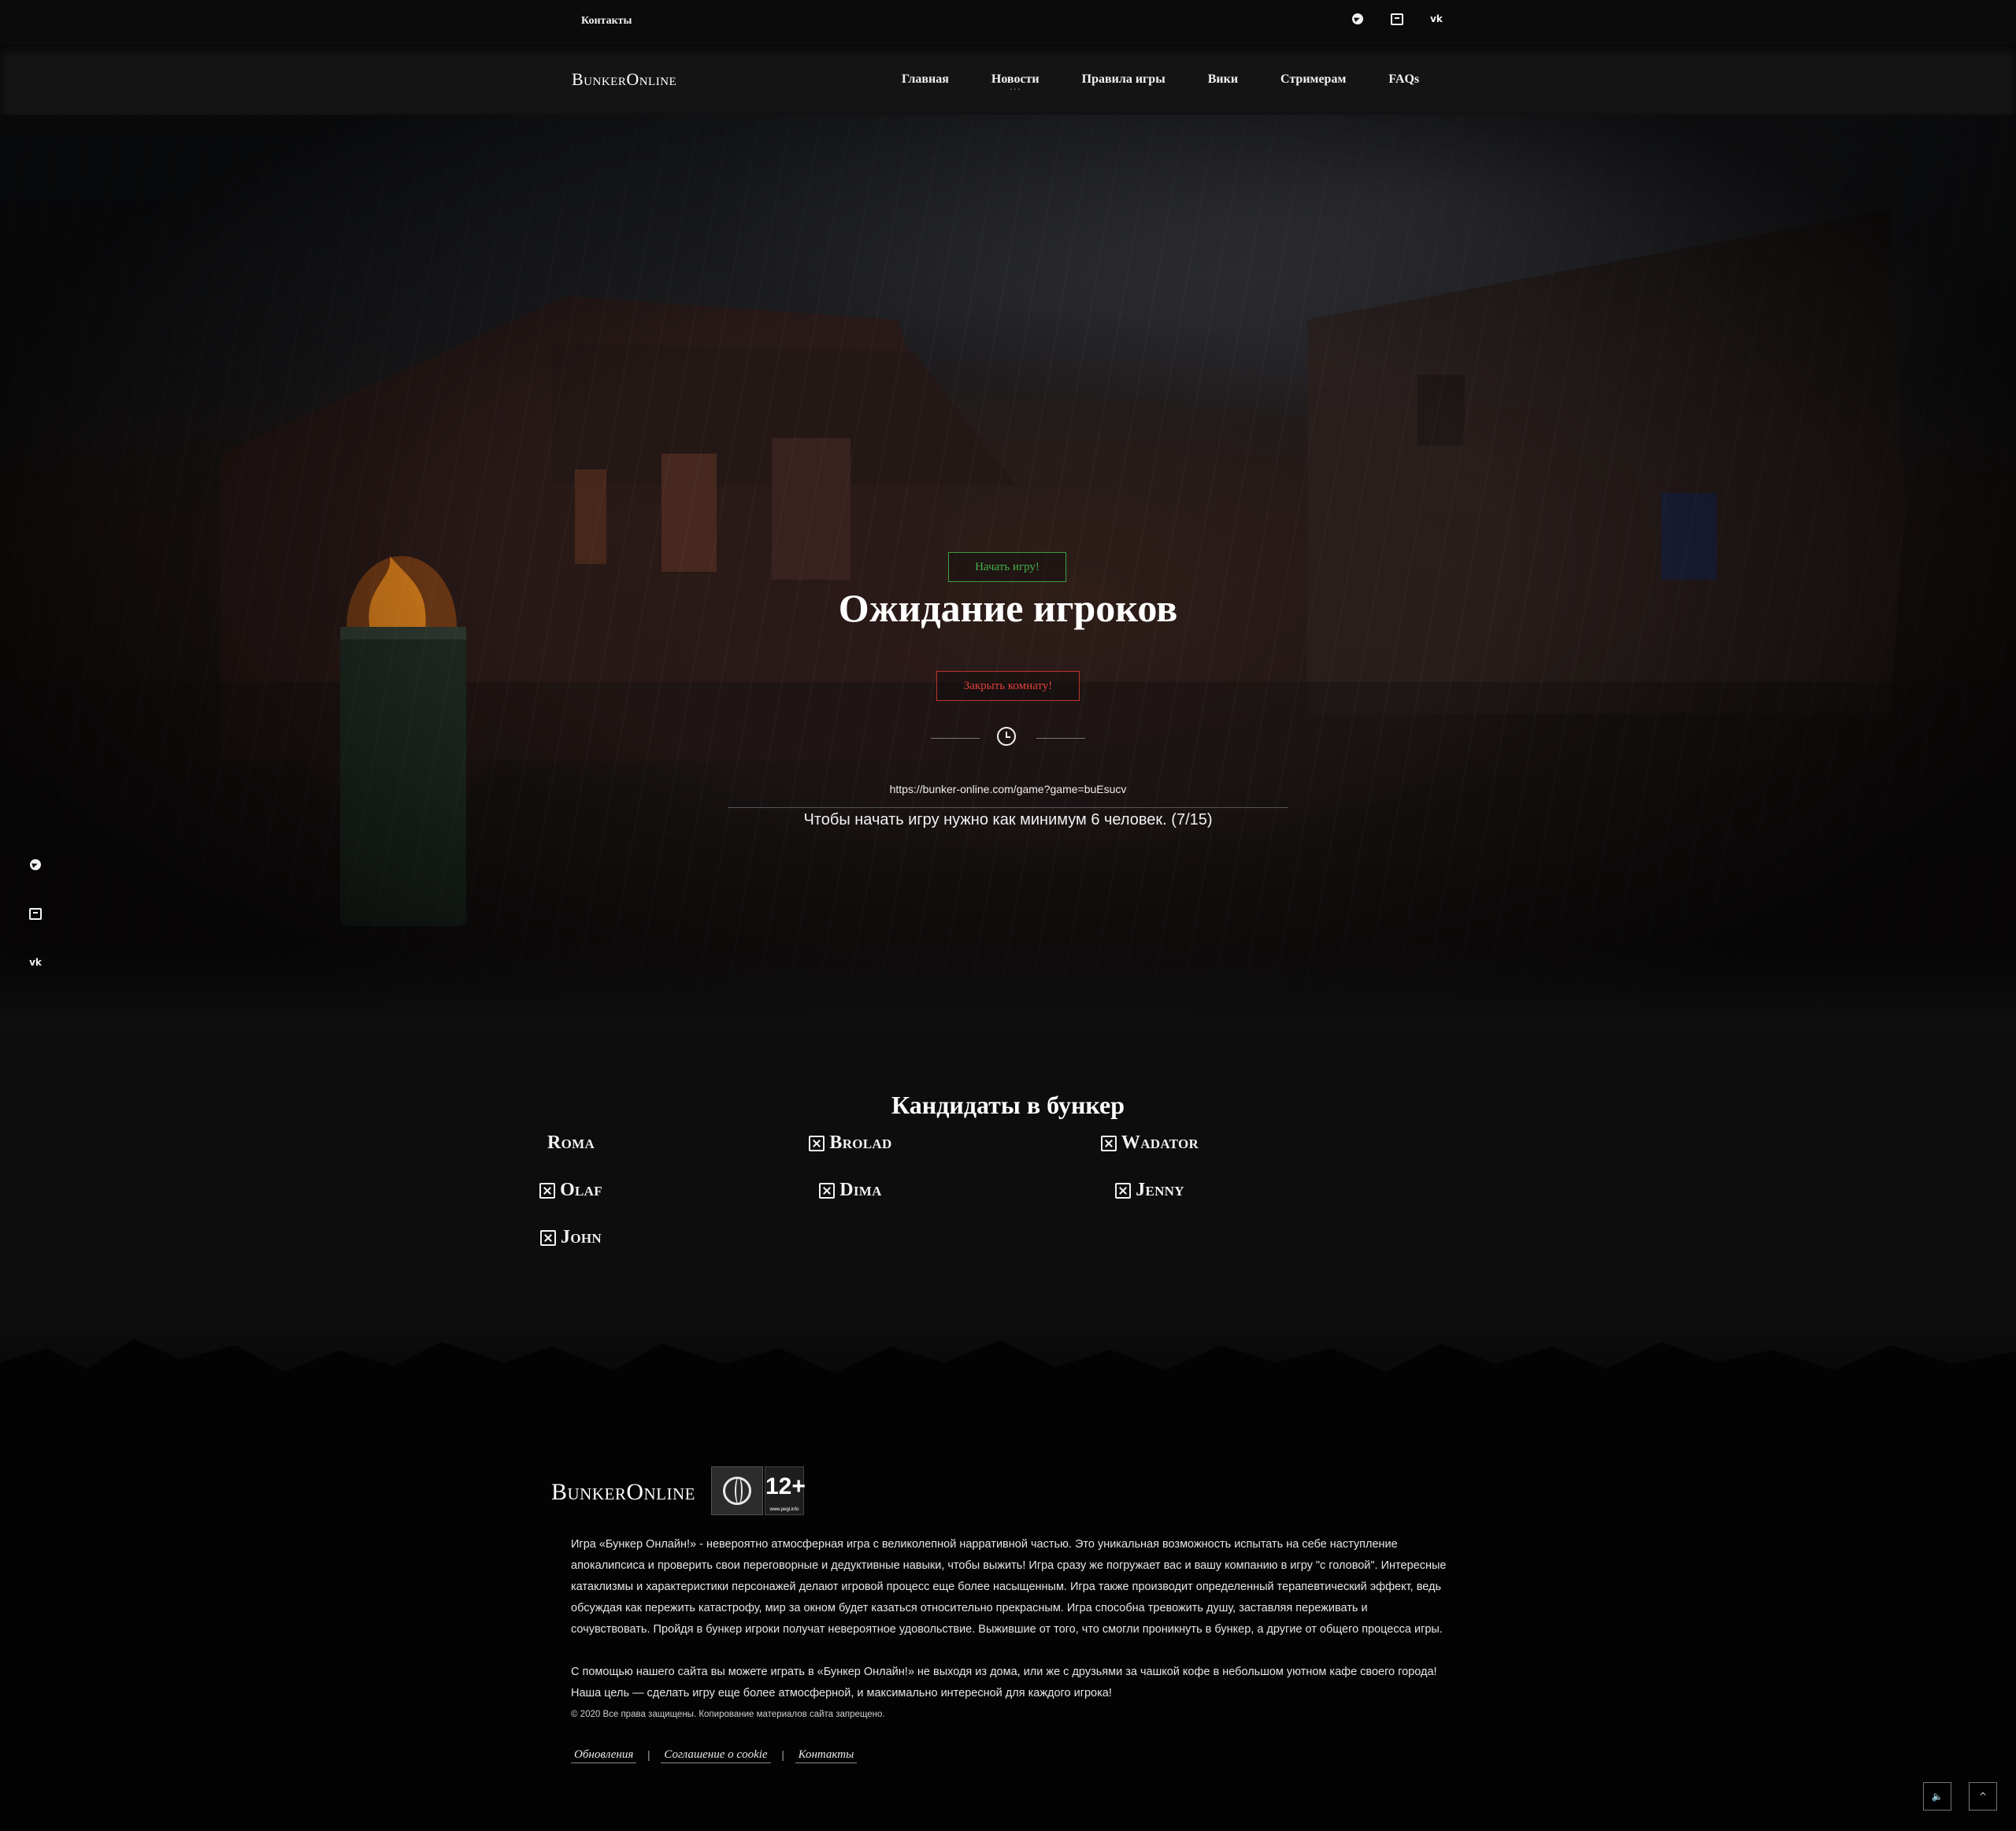 Image resolution: width=2016 pixels, height=1831 pixels. I want to click on candidate-item: John, so click(570, 1237).